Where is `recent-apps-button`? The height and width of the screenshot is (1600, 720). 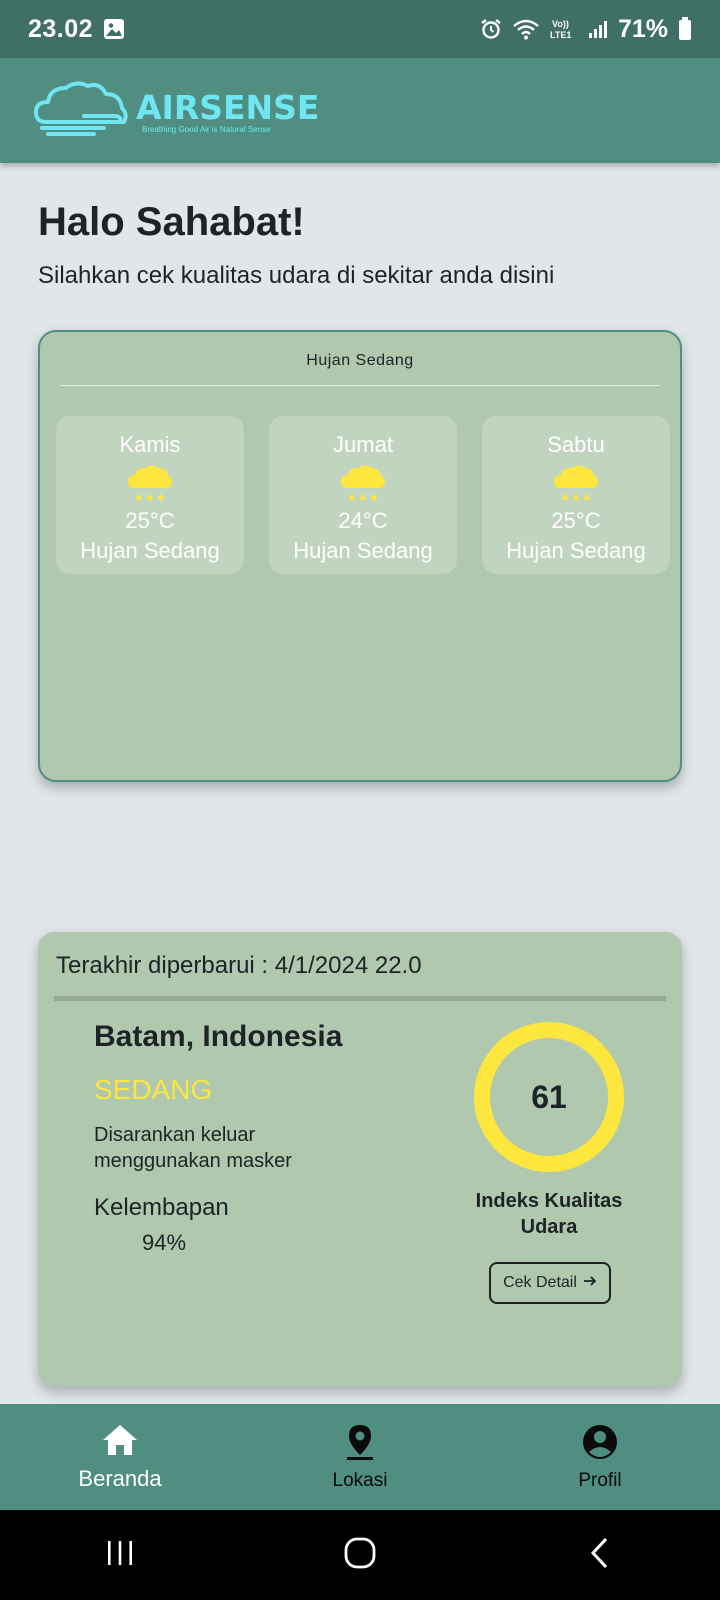 recent-apps-button is located at coordinates (120, 1555).